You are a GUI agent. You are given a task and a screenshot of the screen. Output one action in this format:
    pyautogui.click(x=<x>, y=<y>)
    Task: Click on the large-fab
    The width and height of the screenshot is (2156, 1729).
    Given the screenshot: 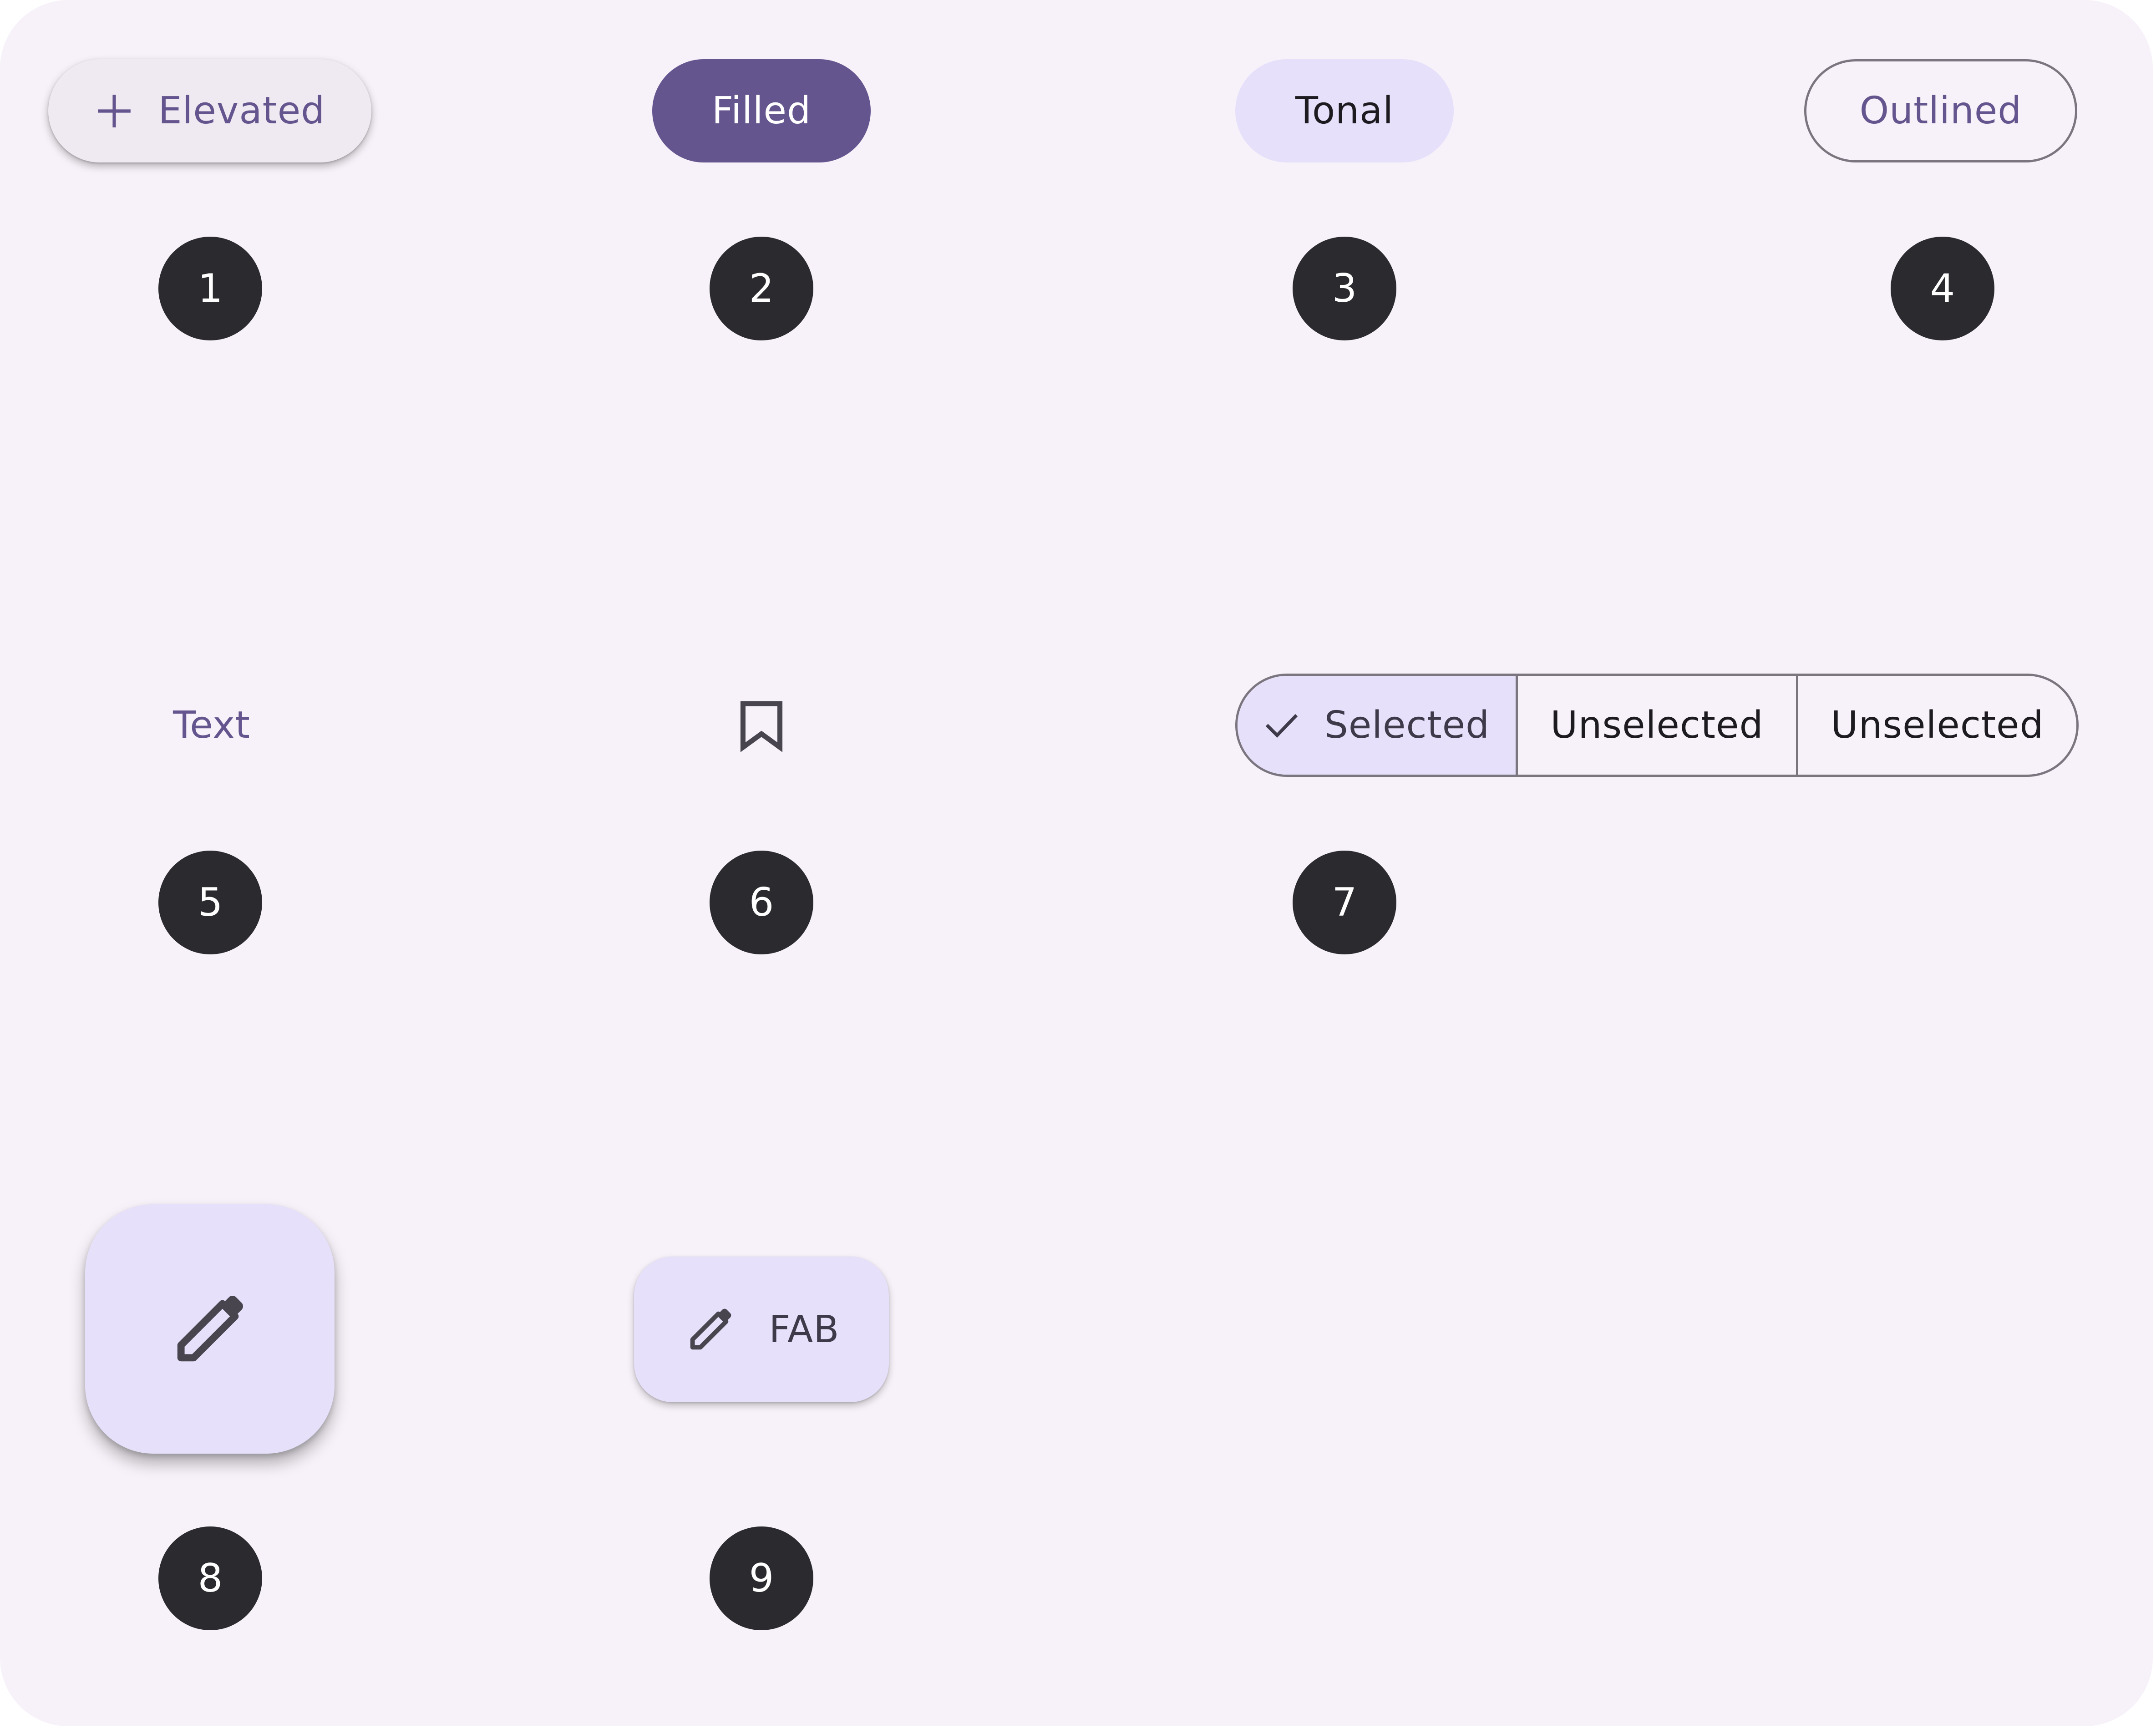 What is the action you would take?
    pyautogui.click(x=210, y=1329)
    